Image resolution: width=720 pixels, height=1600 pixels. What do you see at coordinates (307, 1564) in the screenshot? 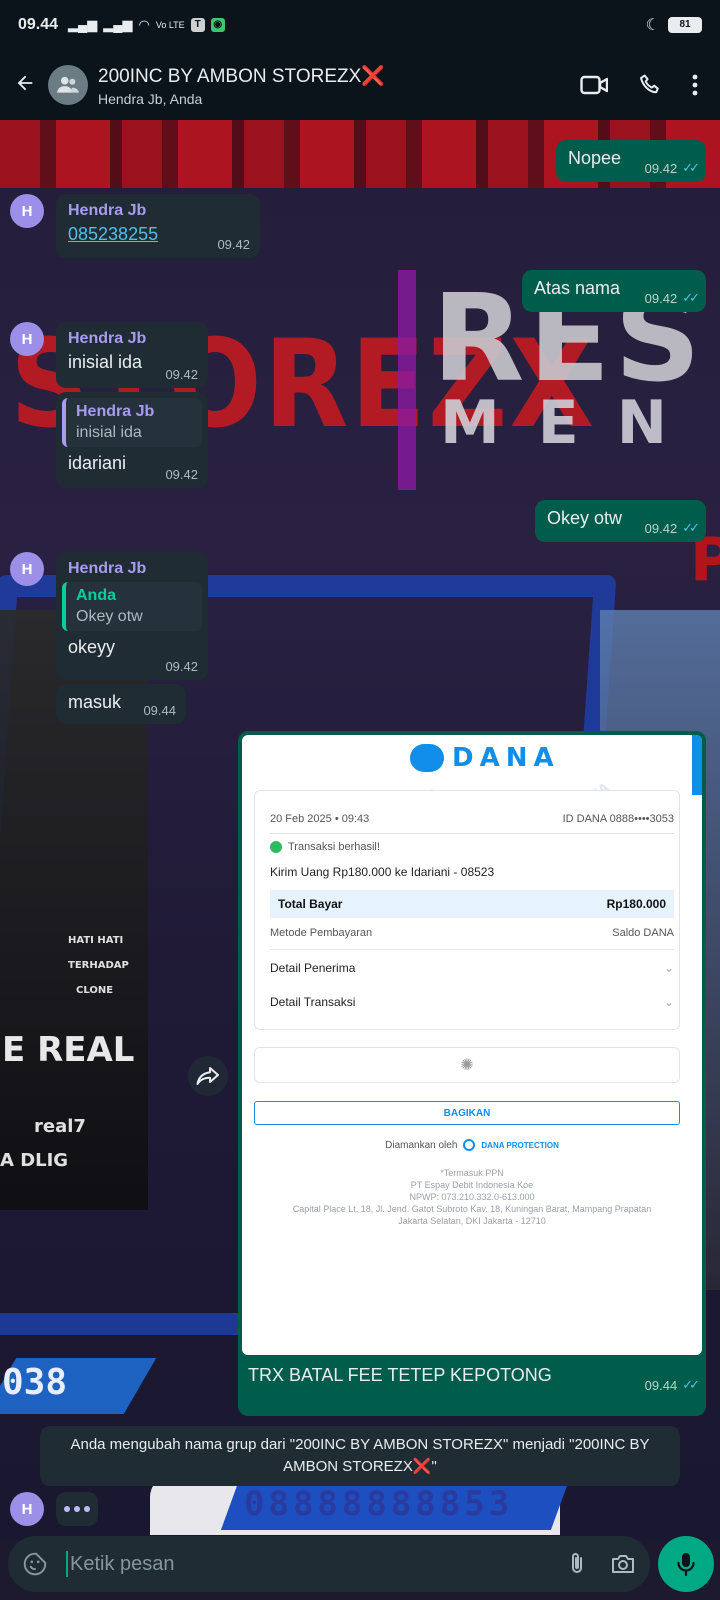
I see `message-input: Ketik pesan` at bounding box center [307, 1564].